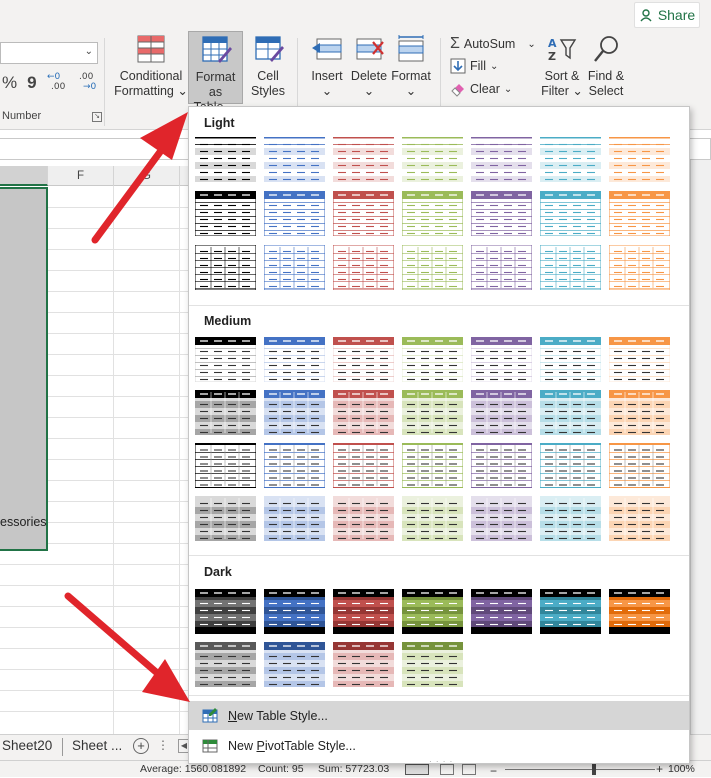  Describe the element at coordinates (90, 82) in the screenshot. I see `decrease-decimal-icon: .00 →0` at that location.